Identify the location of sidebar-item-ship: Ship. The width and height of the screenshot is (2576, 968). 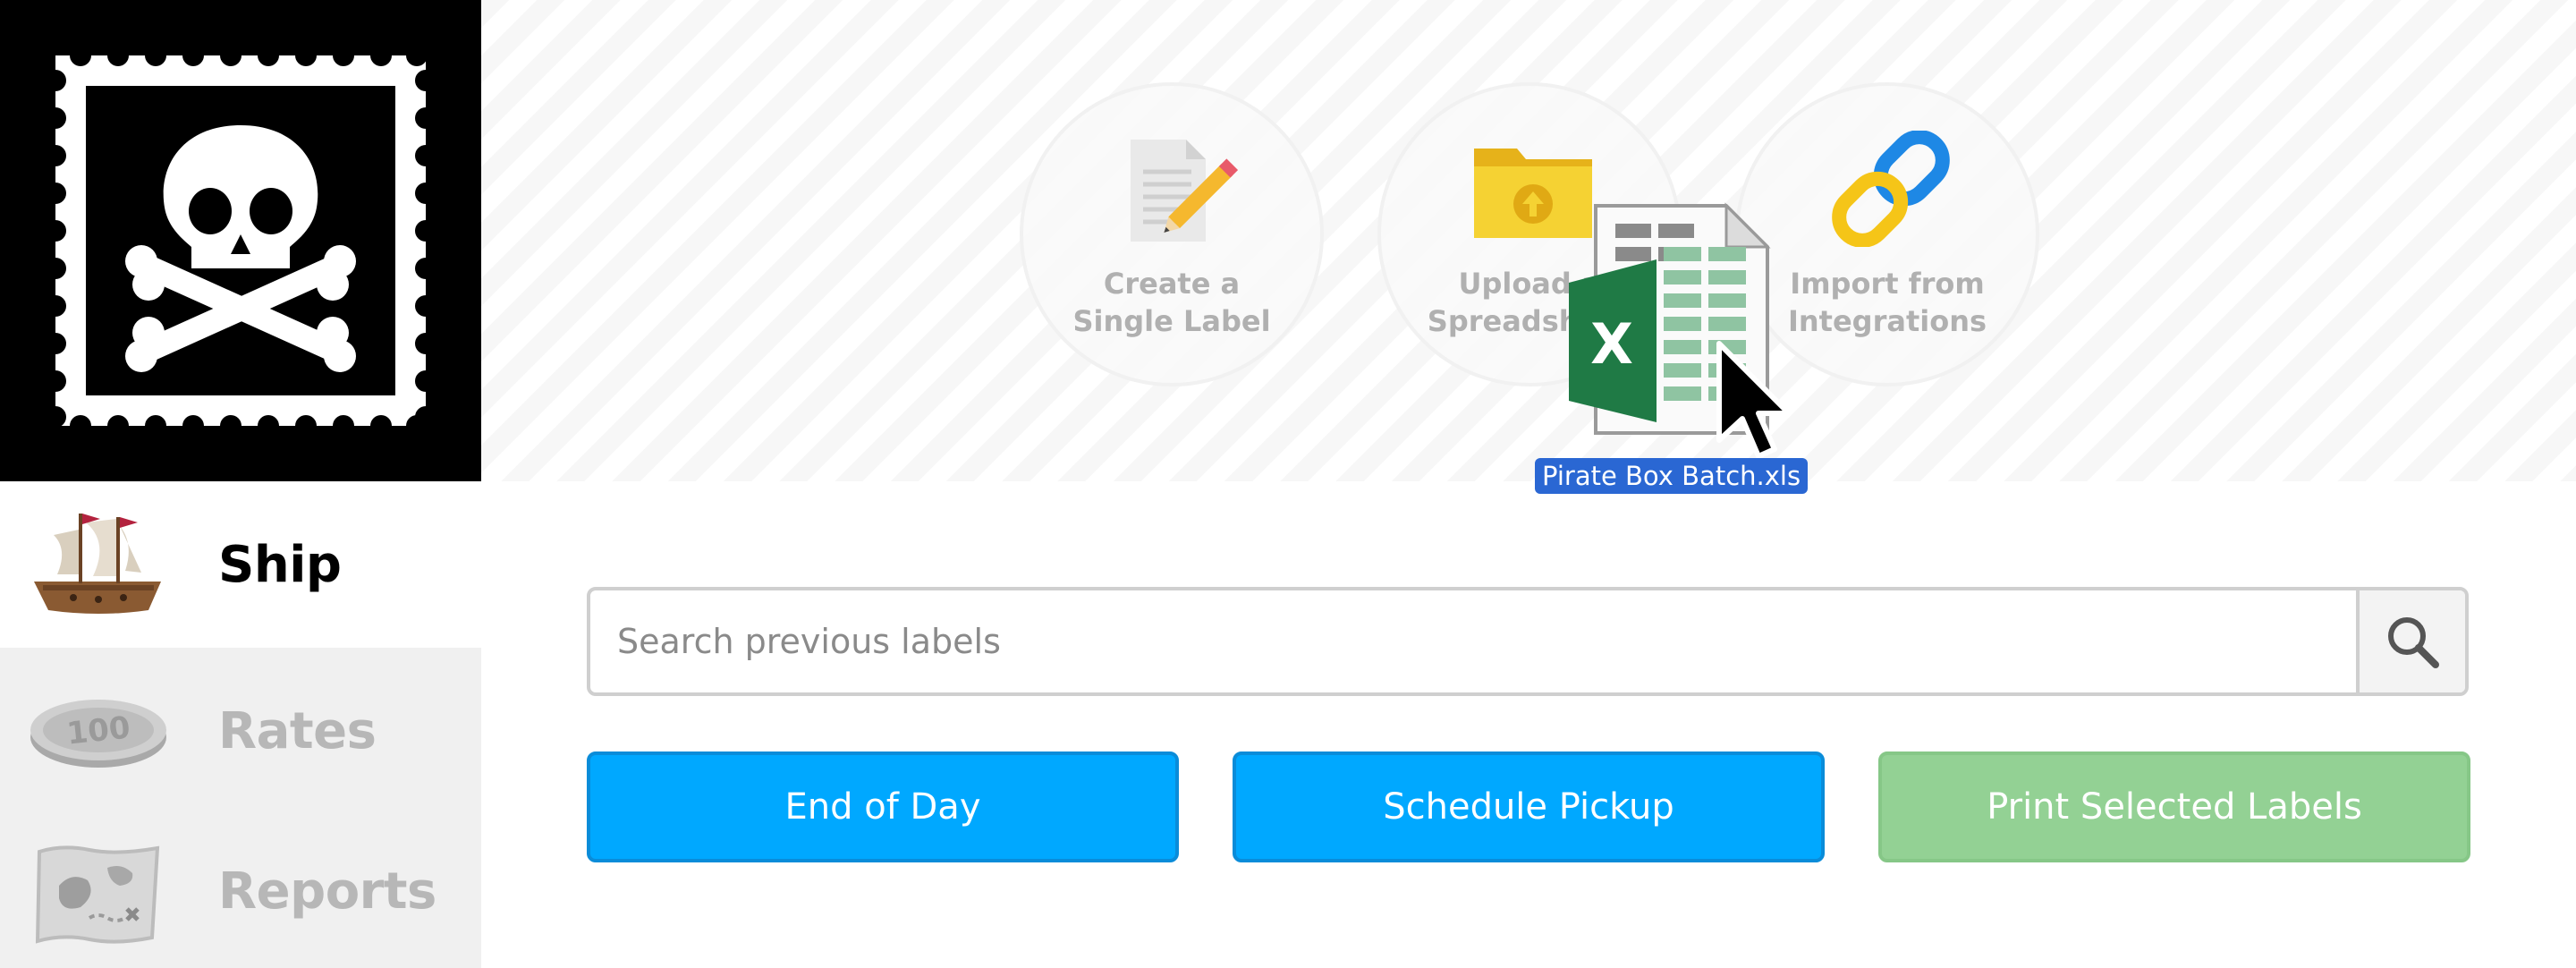
(240, 564).